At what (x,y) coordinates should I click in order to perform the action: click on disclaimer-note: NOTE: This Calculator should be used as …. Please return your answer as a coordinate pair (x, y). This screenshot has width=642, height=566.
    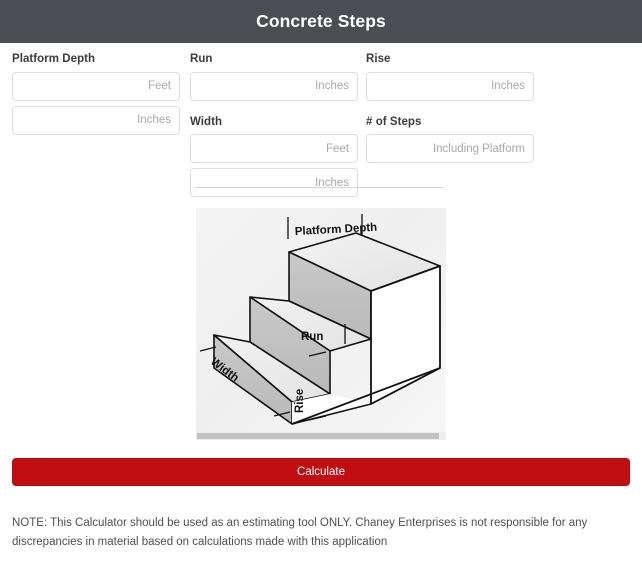
    Looking at the image, I should click on (300, 532).